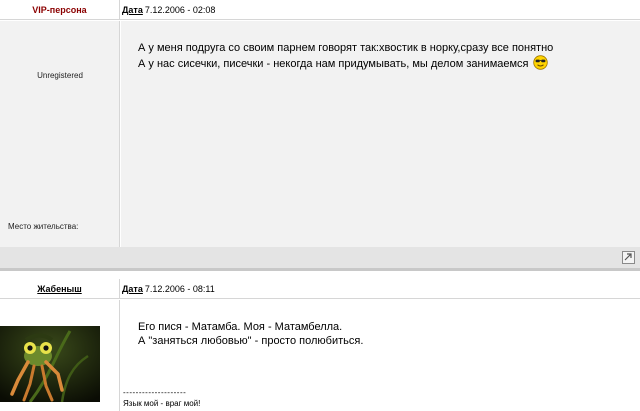  What do you see at coordinates (240, 327) in the screenshot?
I see `message-line: Его пися - Матамба. Моя - Матамбелла.` at bounding box center [240, 327].